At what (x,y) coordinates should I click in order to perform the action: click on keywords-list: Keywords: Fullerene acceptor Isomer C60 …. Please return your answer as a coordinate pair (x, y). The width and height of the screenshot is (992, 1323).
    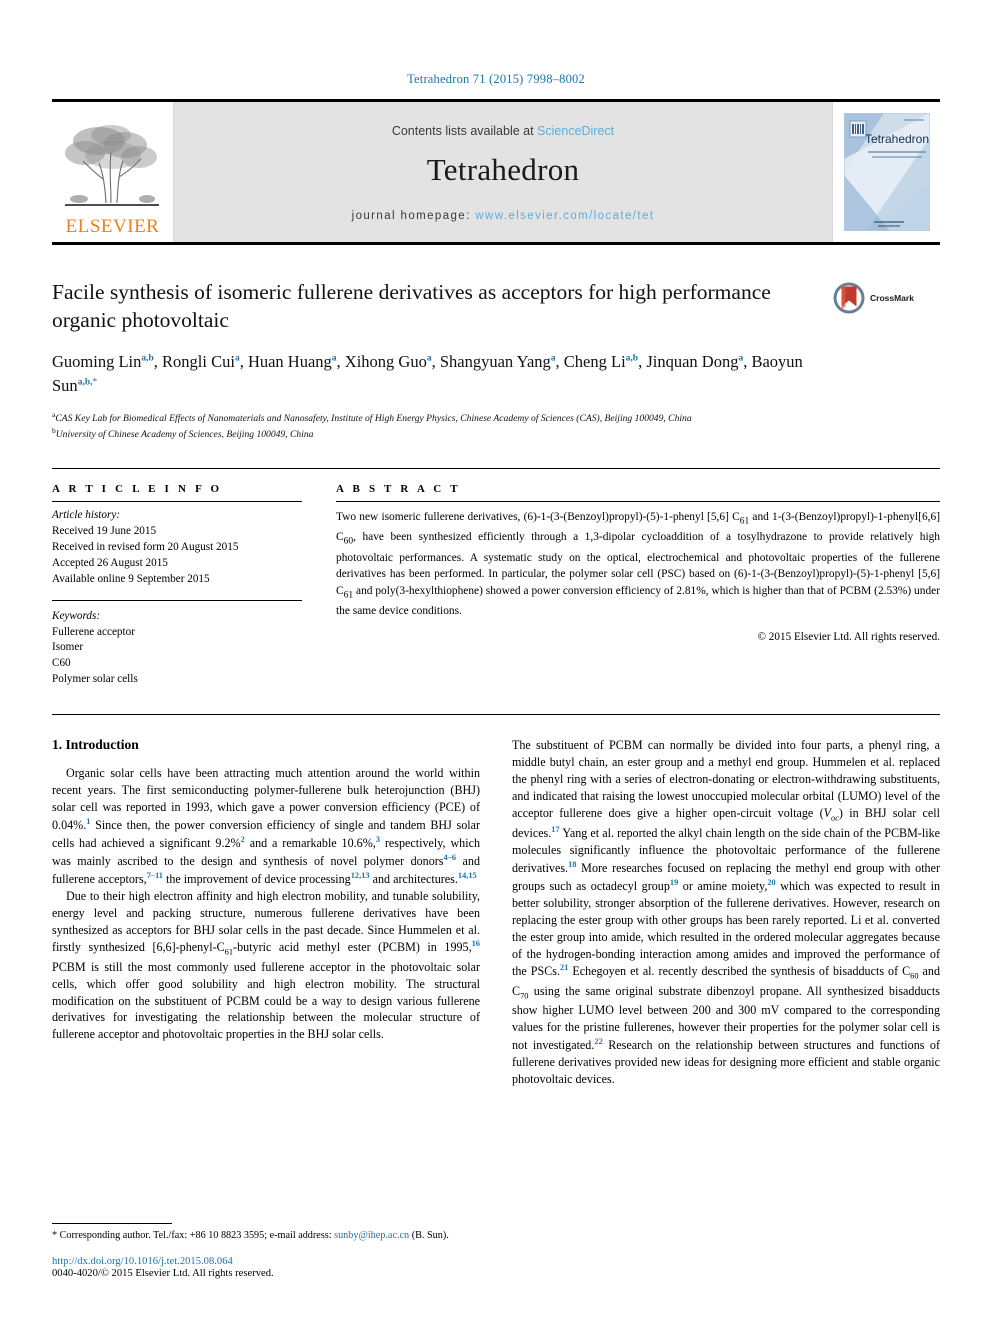
    Looking at the image, I should click on (177, 649).